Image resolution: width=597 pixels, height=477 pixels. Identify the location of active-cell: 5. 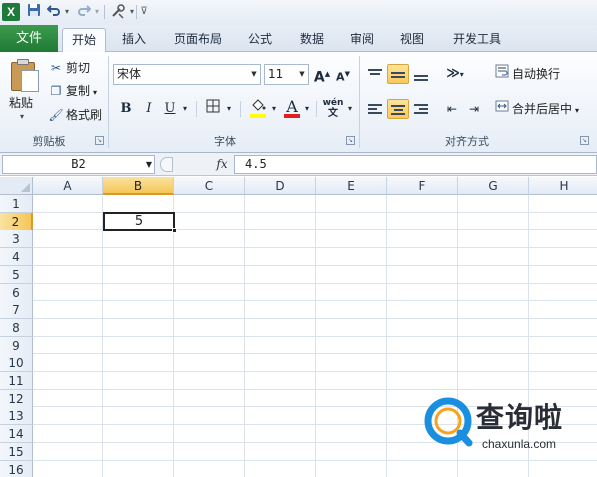
(139, 221).